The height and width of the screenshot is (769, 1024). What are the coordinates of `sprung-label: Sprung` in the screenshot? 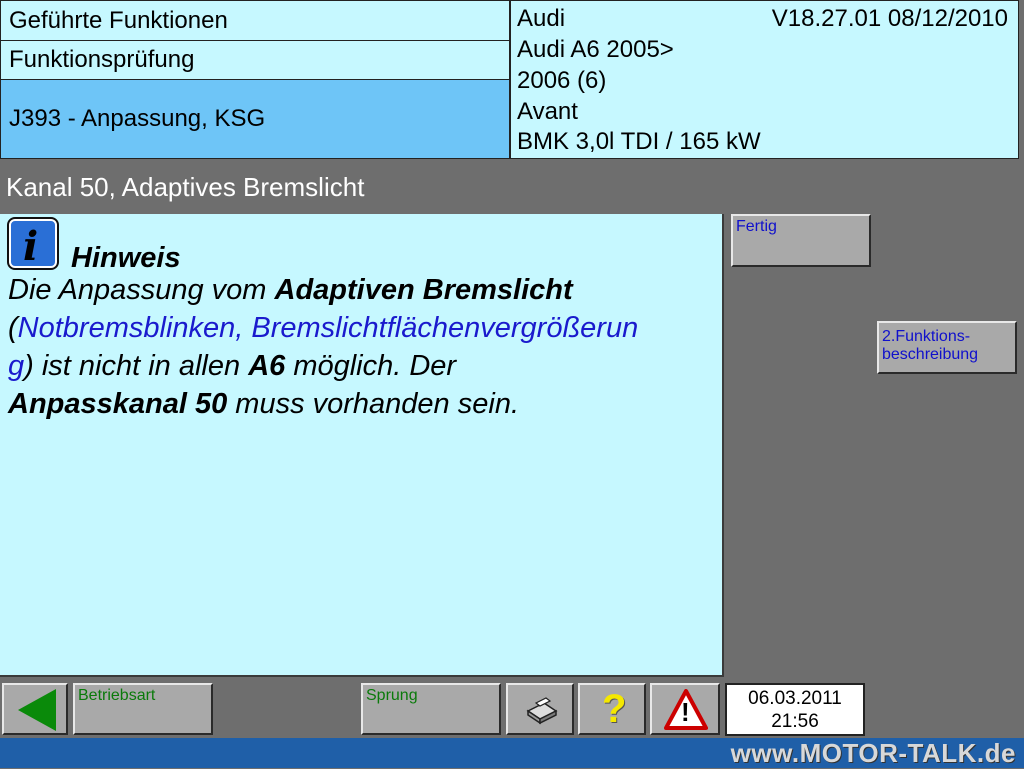 It's located at (392, 695).